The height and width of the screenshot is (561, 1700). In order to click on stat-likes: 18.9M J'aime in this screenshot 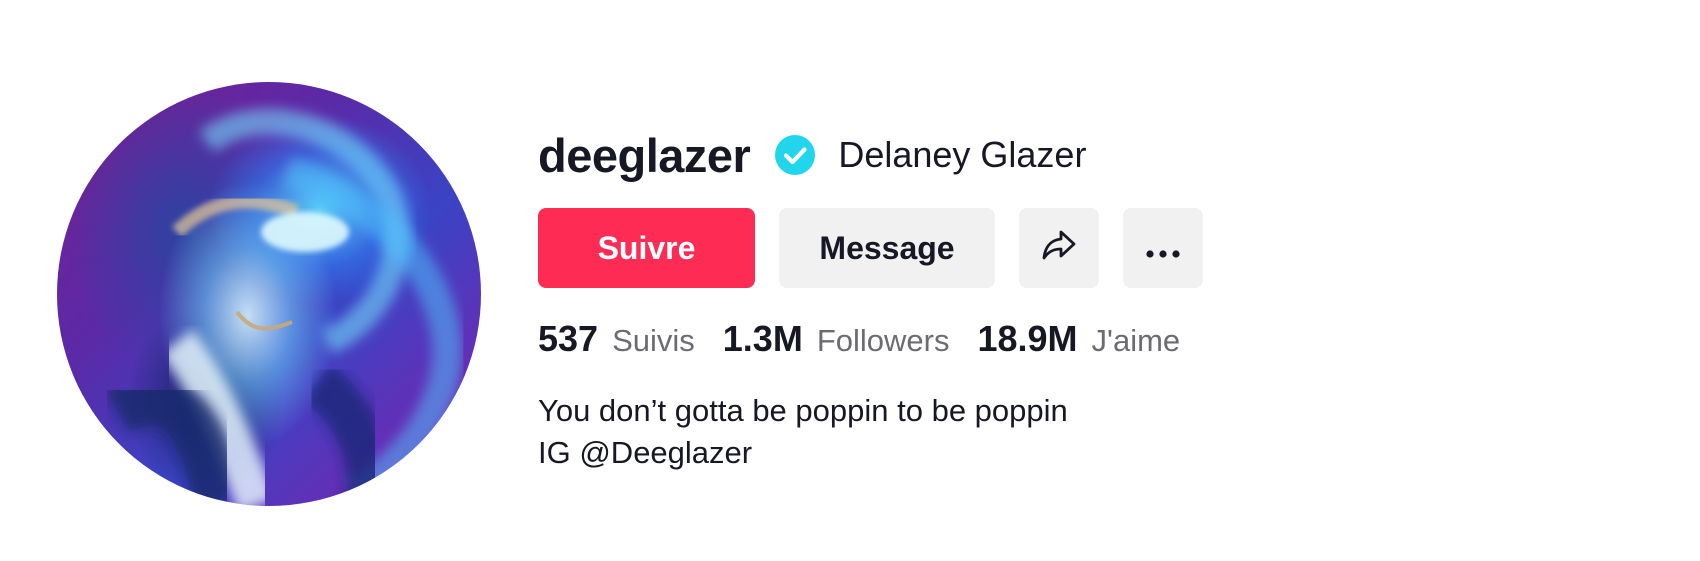, I will do `click(1078, 339)`.